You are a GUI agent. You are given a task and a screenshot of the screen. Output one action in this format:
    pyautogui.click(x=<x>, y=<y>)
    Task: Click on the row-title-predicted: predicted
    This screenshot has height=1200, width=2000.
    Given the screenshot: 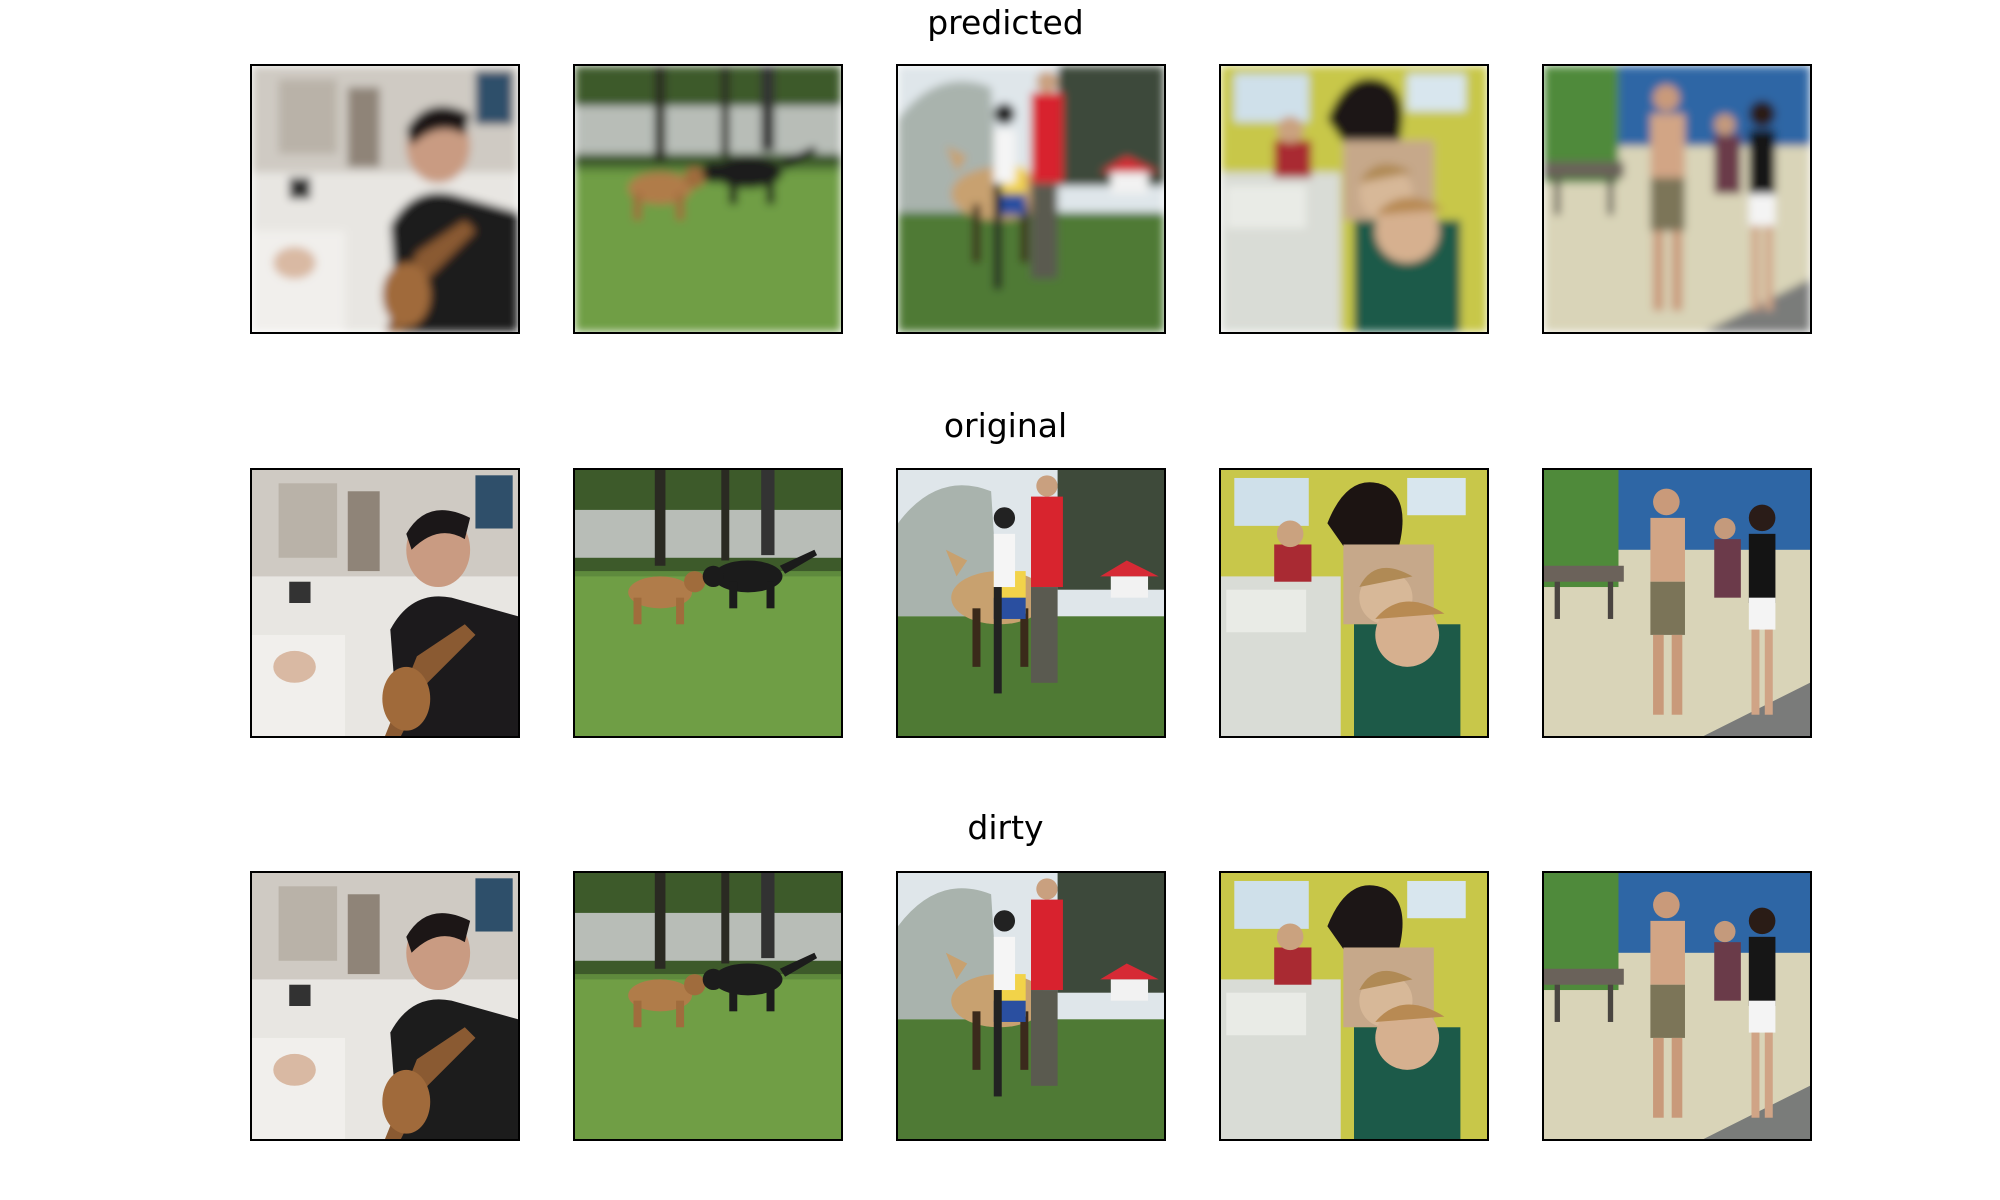 What is the action you would take?
    pyautogui.click(x=1005, y=22)
    